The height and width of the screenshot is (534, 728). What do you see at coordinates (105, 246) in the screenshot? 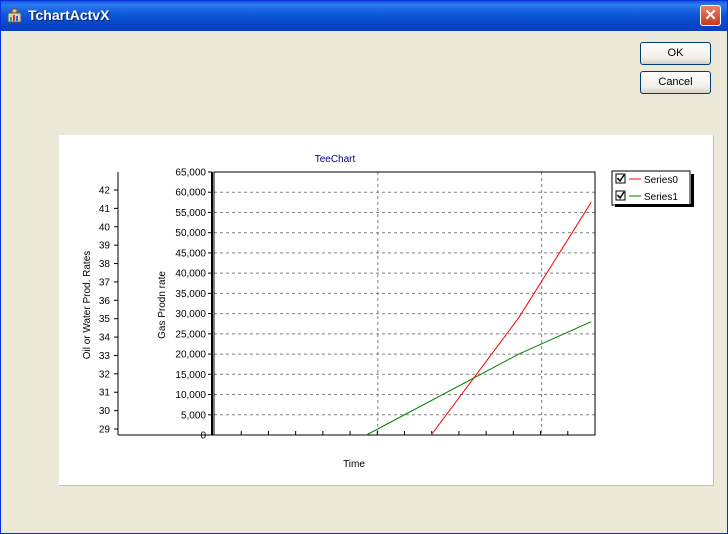
I see `left-tick-label: 39` at bounding box center [105, 246].